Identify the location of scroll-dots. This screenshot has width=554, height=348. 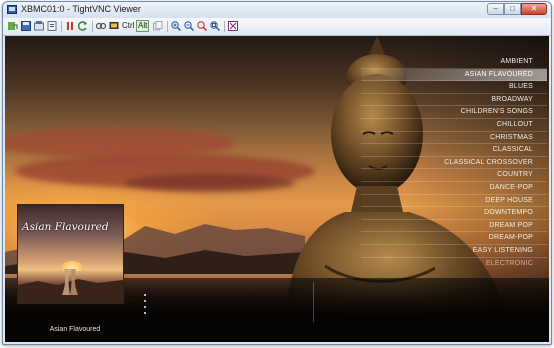
(145, 306).